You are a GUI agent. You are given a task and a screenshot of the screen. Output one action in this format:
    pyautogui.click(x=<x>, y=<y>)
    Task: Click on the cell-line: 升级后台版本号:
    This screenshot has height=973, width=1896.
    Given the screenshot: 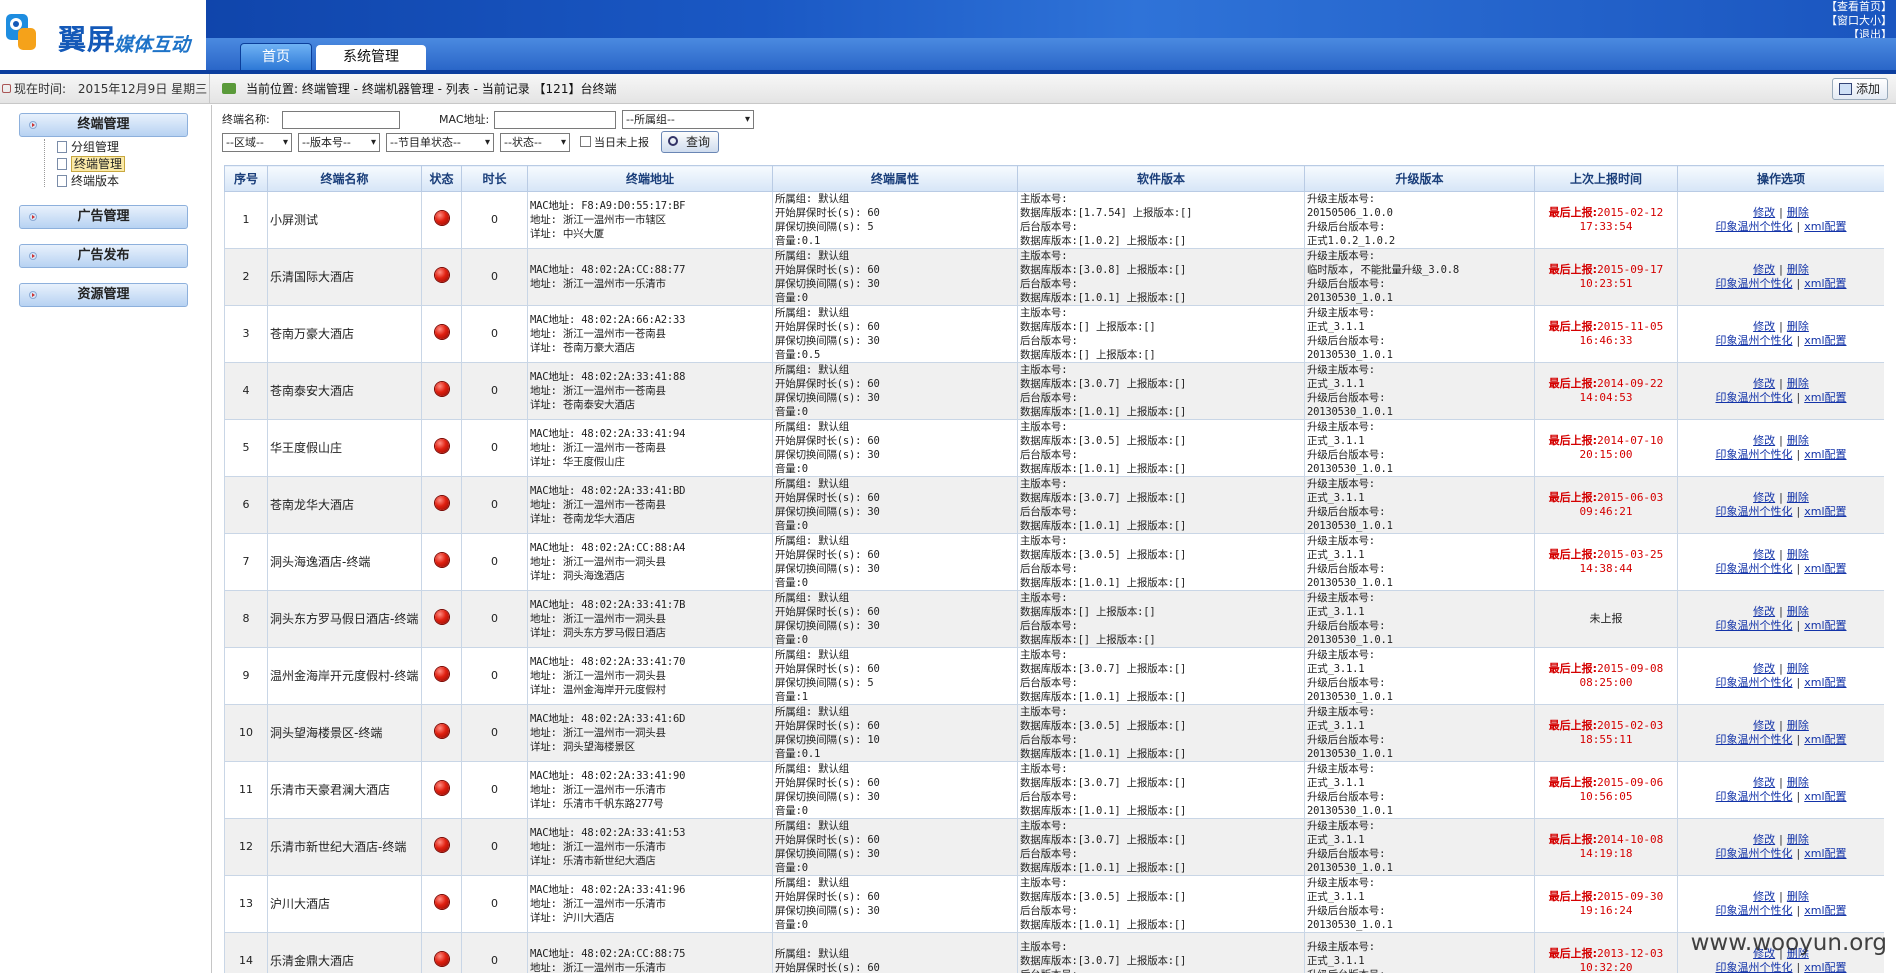 What is the action you would take?
    pyautogui.click(x=1346, y=740)
    